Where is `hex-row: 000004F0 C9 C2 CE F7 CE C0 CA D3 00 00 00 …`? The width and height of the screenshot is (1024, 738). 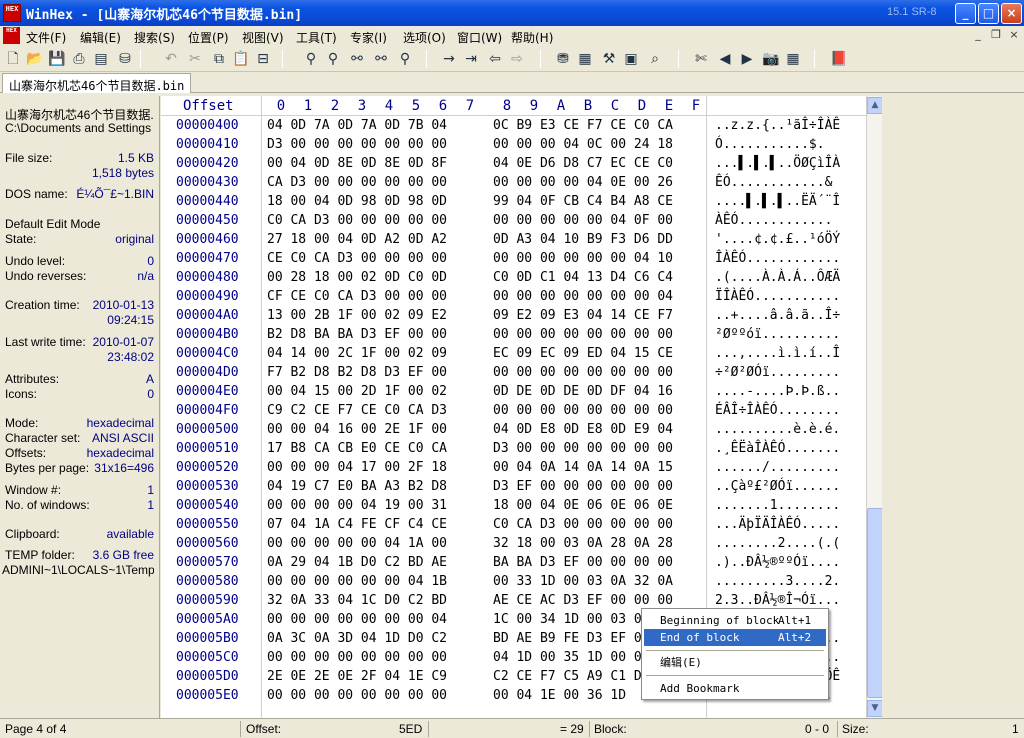 hex-row: 000004F0 C9 C2 CE F7 CE C0 CA D3 00 00 00 … is located at coordinates (513, 411).